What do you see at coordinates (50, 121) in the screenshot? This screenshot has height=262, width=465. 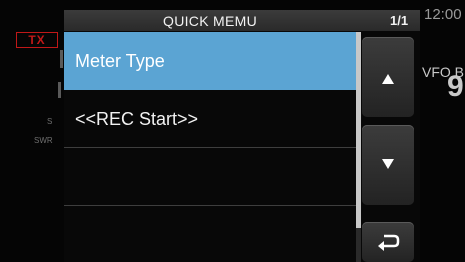 I see `meter-s-label: S` at bounding box center [50, 121].